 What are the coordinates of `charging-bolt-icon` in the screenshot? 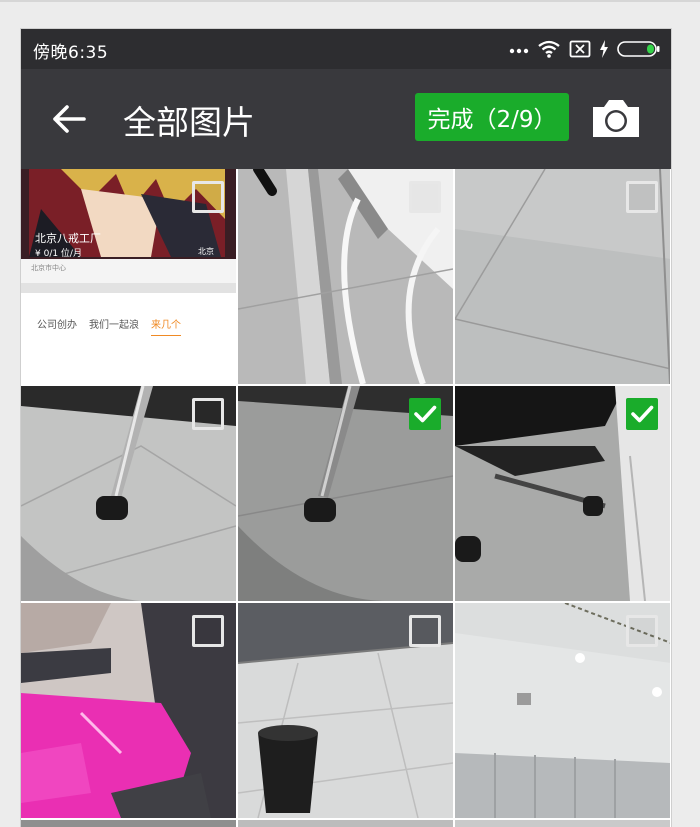 It's located at (604, 49).